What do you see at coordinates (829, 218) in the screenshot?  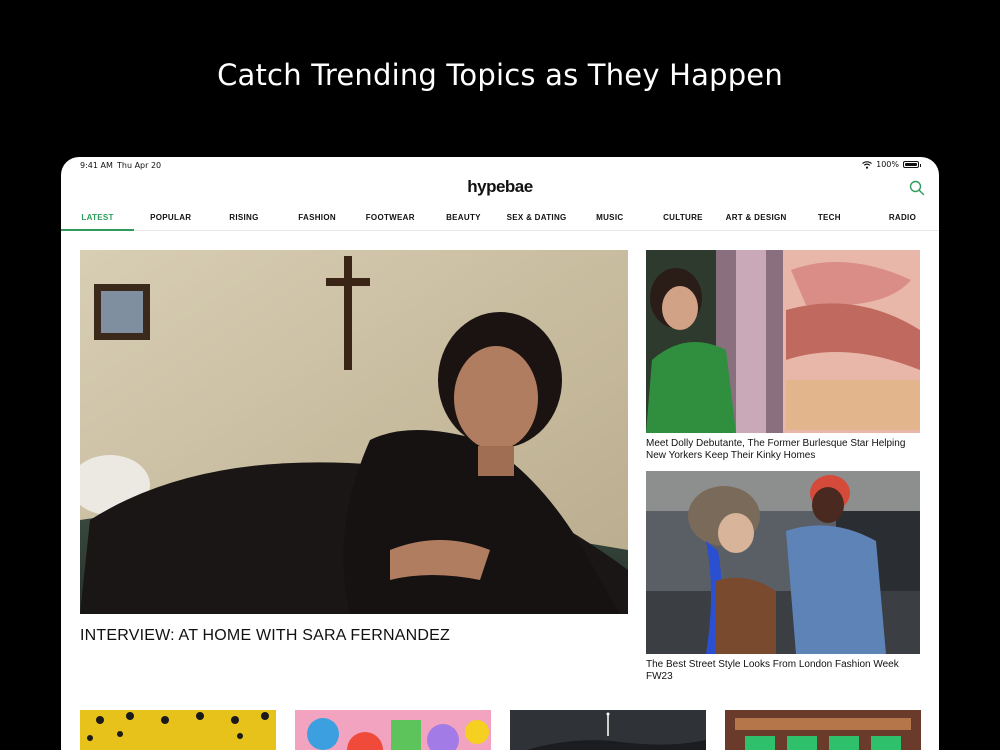 I see `nav-tab-tech: TECH` at bounding box center [829, 218].